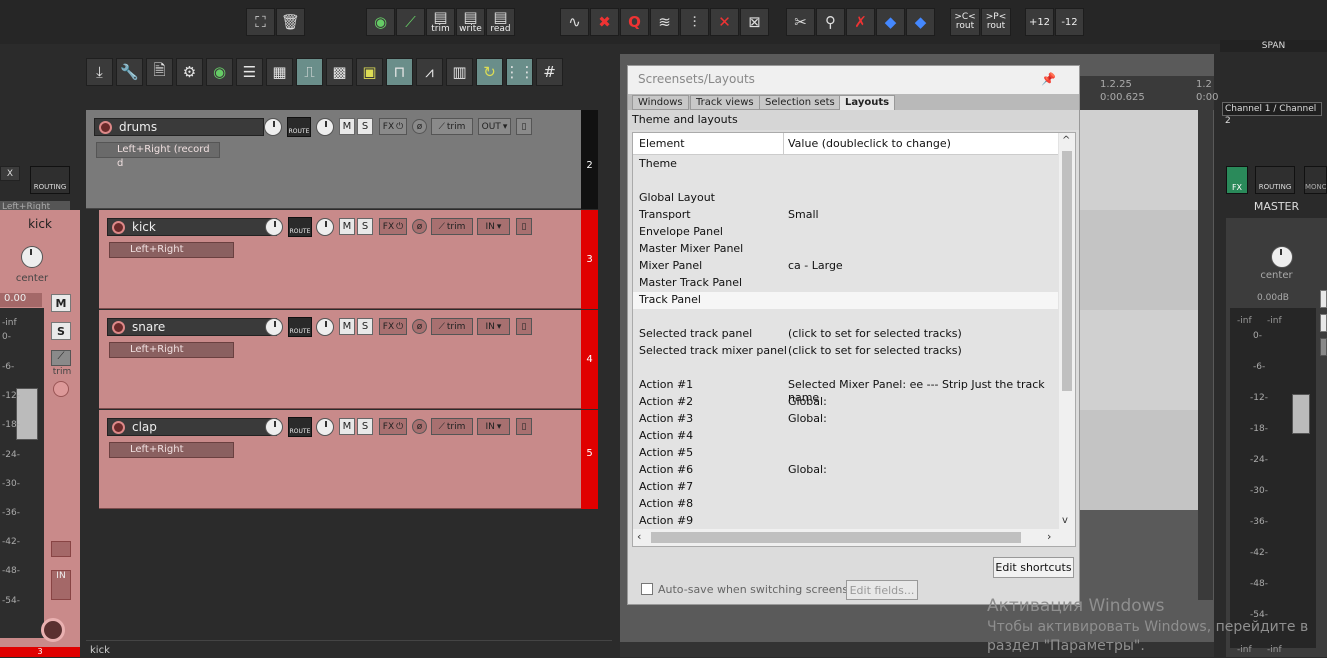 Image resolution: width=1327 pixels, height=658 pixels. What do you see at coordinates (890, 22) in the screenshot?
I see `glue-button: ◆` at bounding box center [890, 22].